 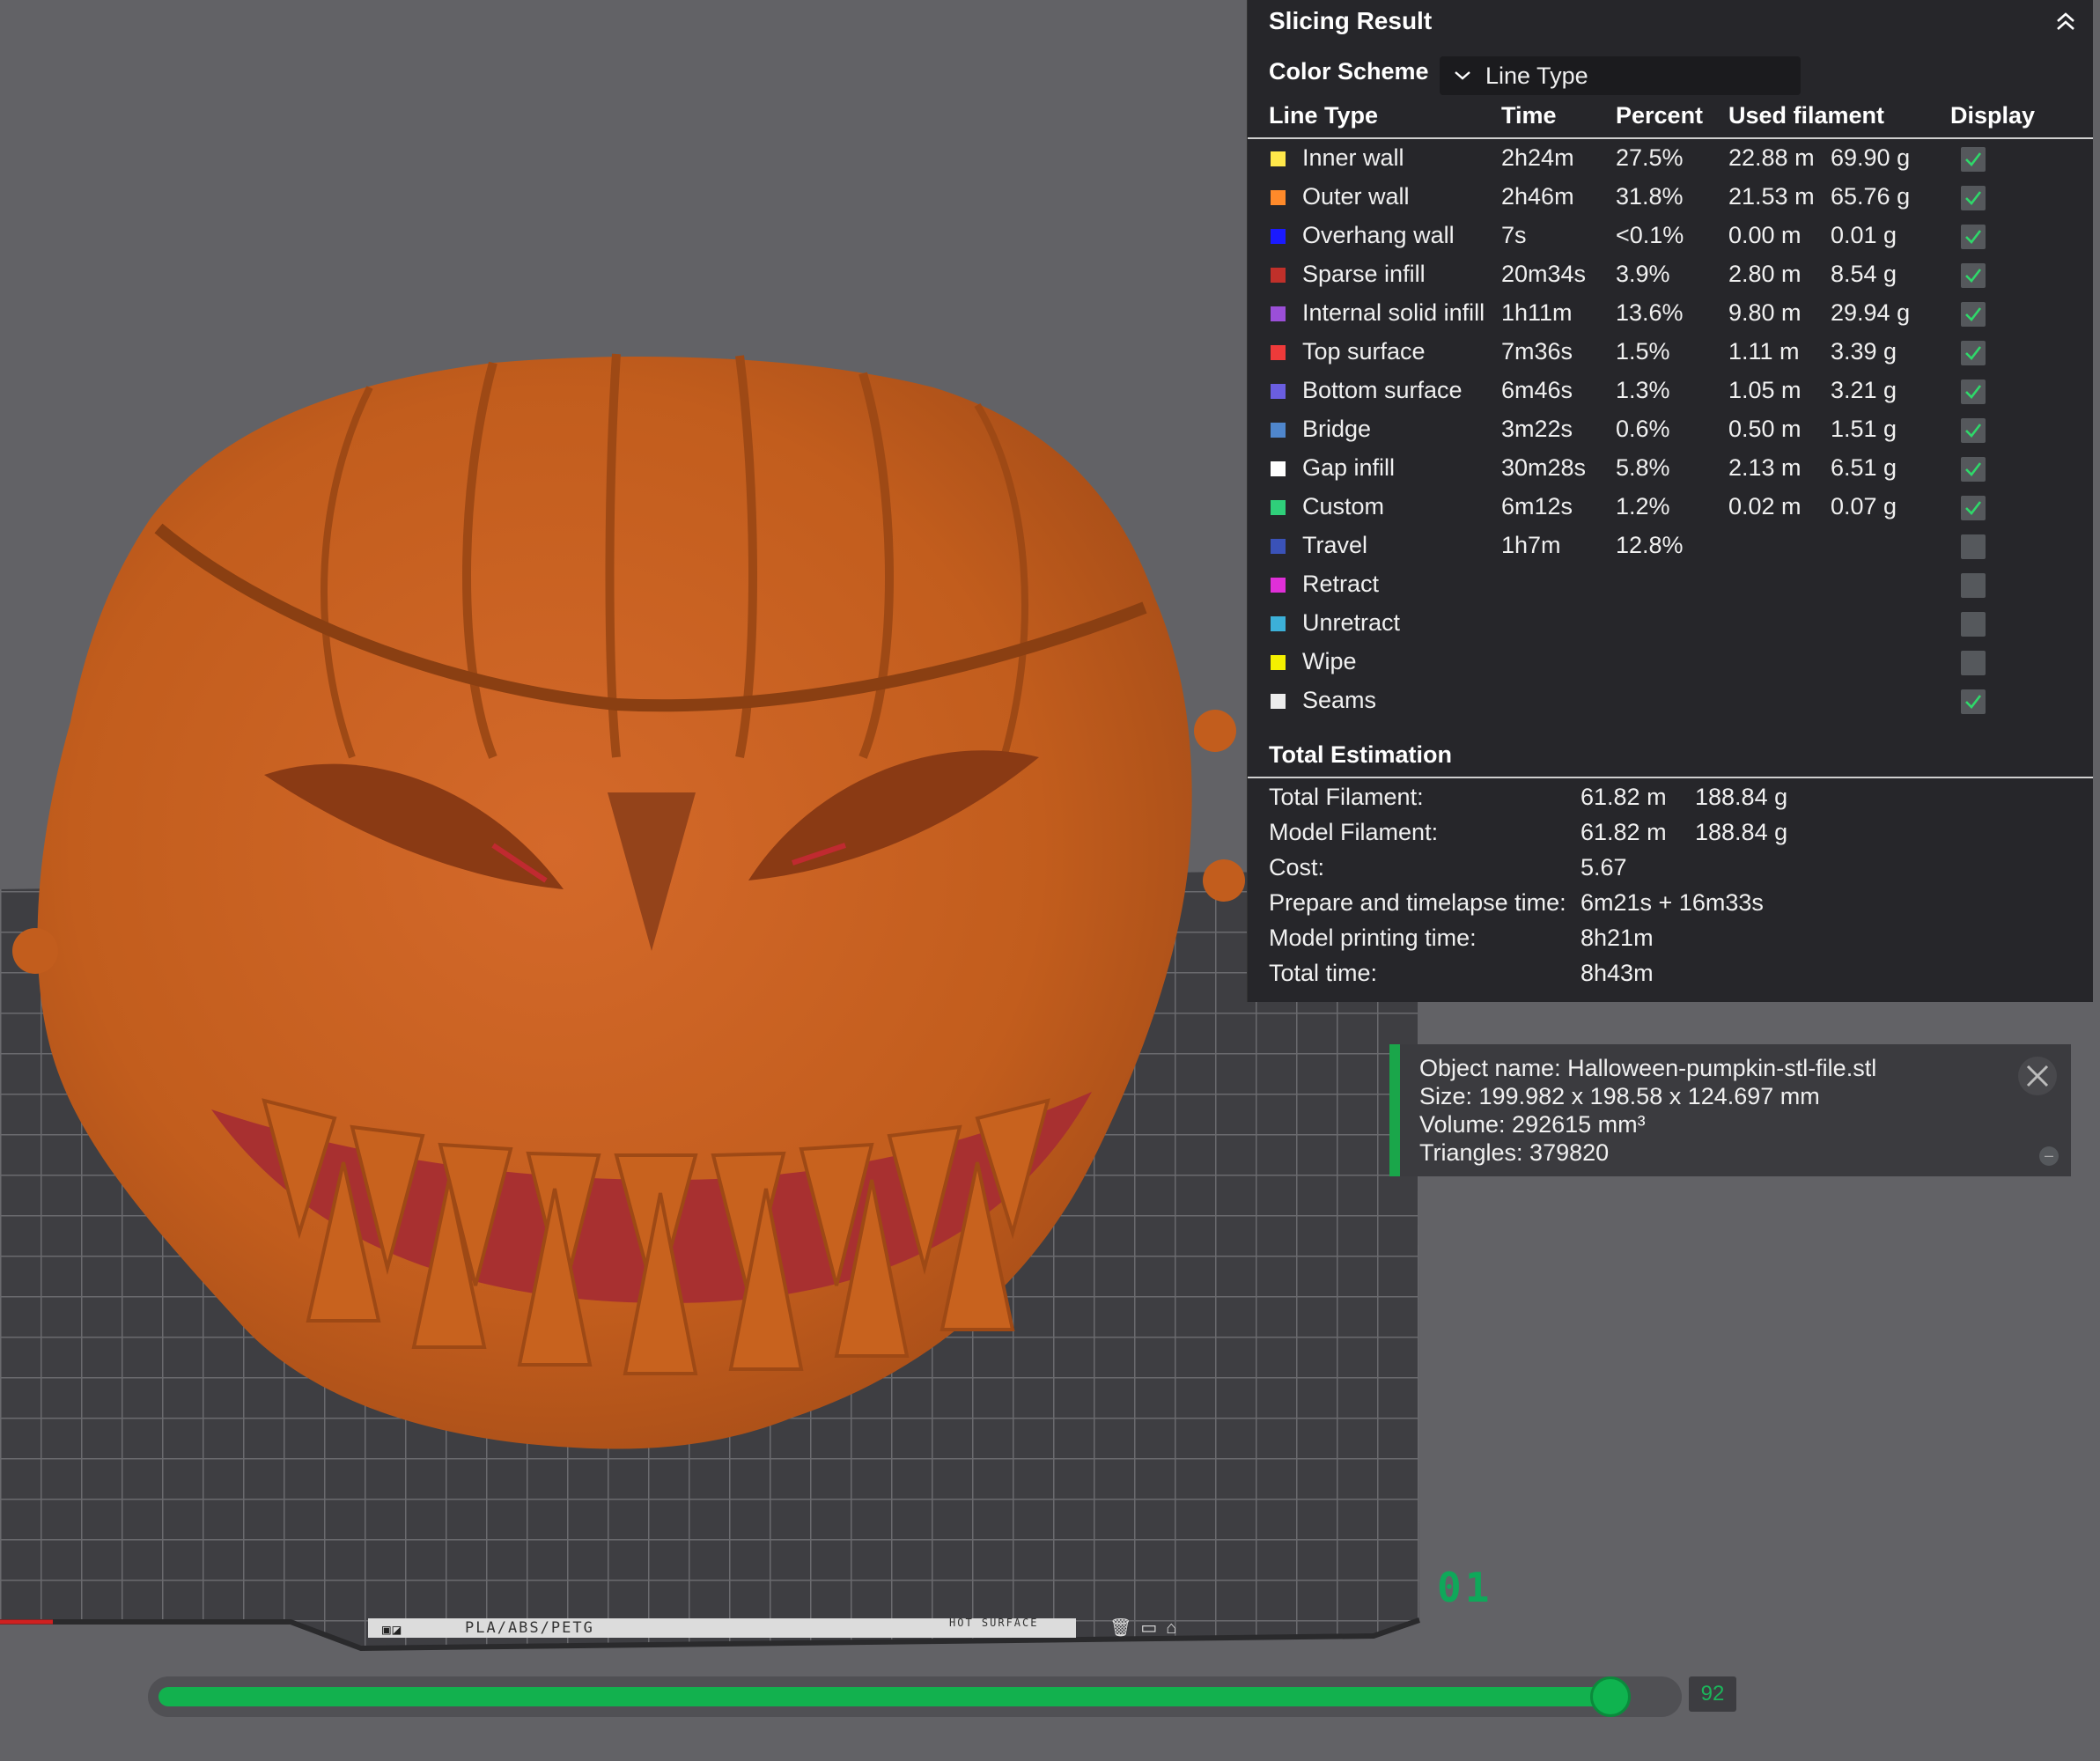 What do you see at coordinates (1741, 832) in the screenshot?
I see `estimation-value-secondary: 188.84 g` at bounding box center [1741, 832].